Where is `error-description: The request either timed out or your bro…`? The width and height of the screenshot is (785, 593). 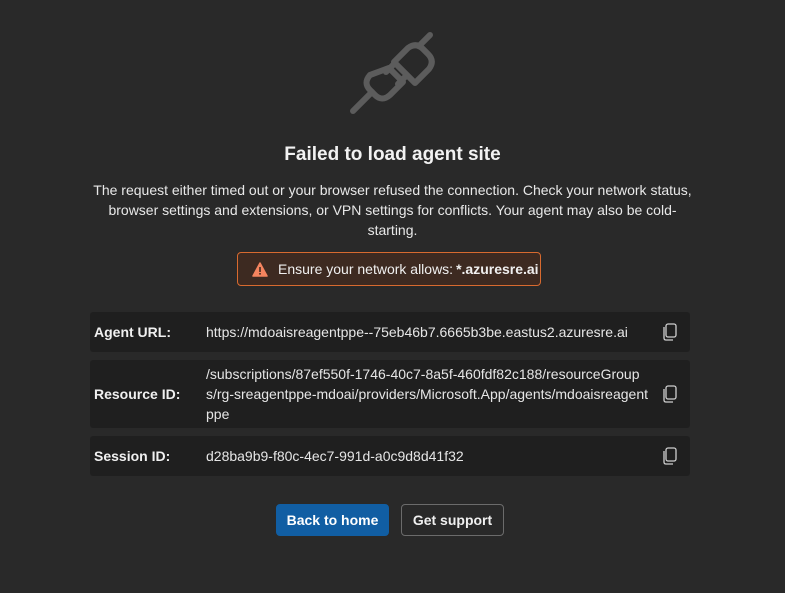
error-description: The request either timed out or your bro… is located at coordinates (392, 210).